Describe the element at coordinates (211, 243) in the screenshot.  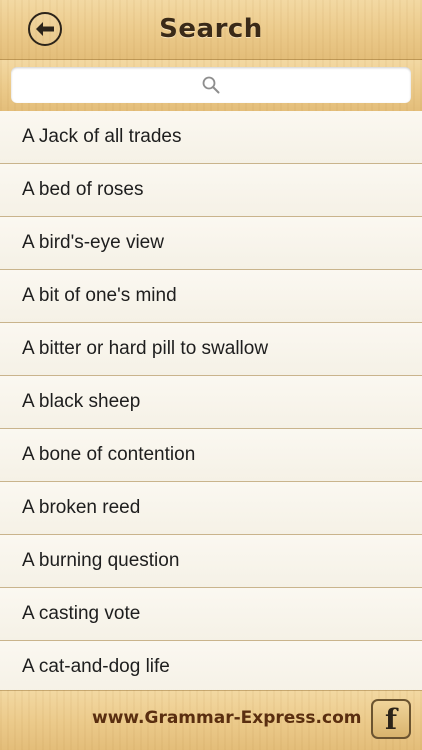
I see `list-item: A bird's-eye view` at that location.